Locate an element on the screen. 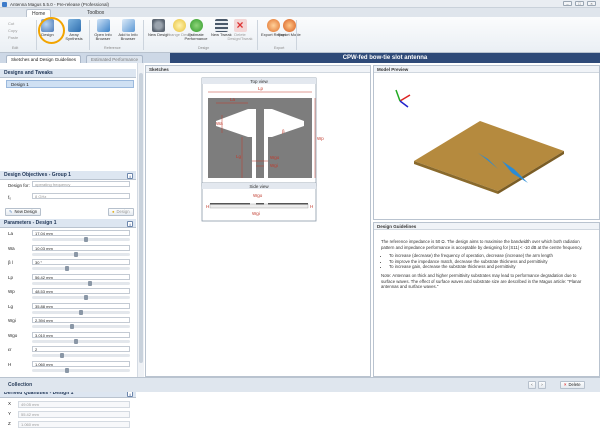  parameter-value: 3.010 mm is located at coordinates (81, 334).